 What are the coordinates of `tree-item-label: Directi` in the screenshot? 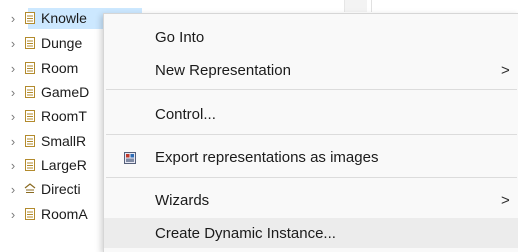 It's located at (61, 189).